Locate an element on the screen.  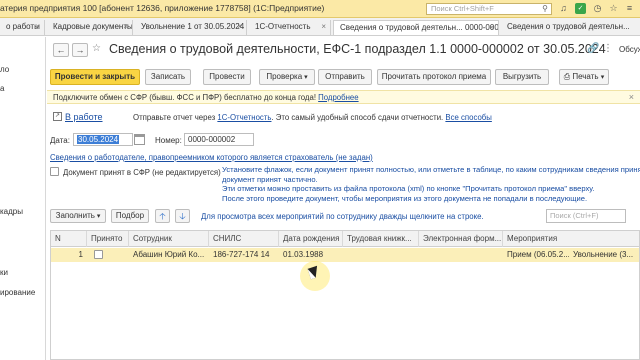
tab-hr-documents: Кадровые документы × is located at coordinates (90, 27).